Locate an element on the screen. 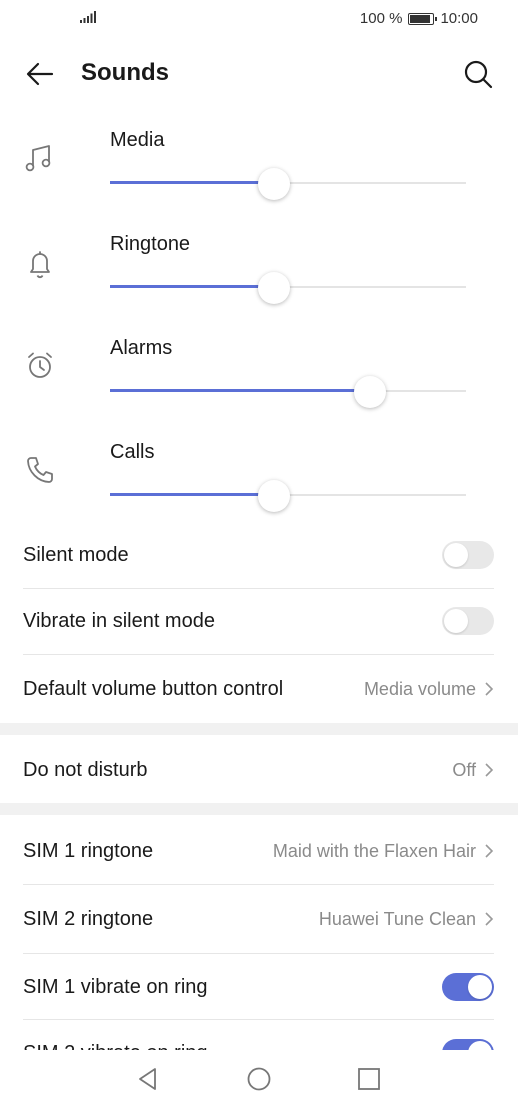 The image size is (518, 1108). default-volume-label: Default volume button control is located at coordinates (153, 688).